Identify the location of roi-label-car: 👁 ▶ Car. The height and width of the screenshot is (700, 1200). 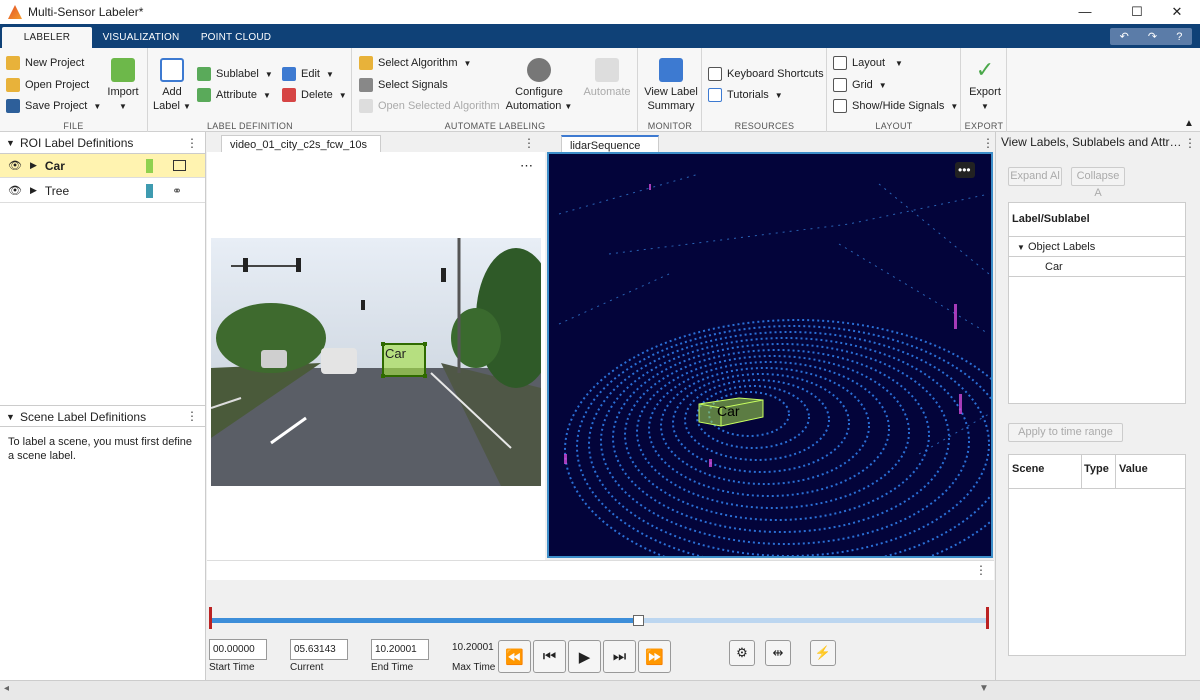
(102, 166).